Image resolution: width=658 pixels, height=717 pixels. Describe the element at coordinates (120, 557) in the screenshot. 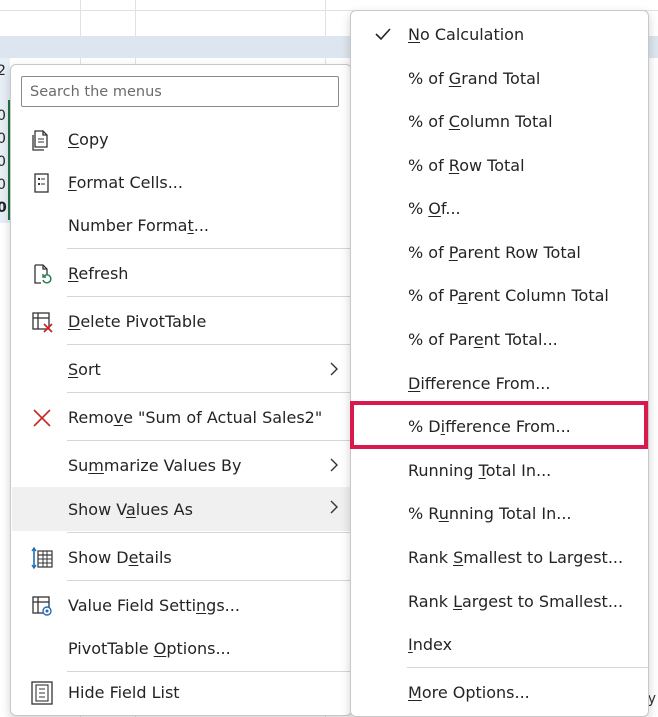

I see `menu-item-label: Show Details` at that location.